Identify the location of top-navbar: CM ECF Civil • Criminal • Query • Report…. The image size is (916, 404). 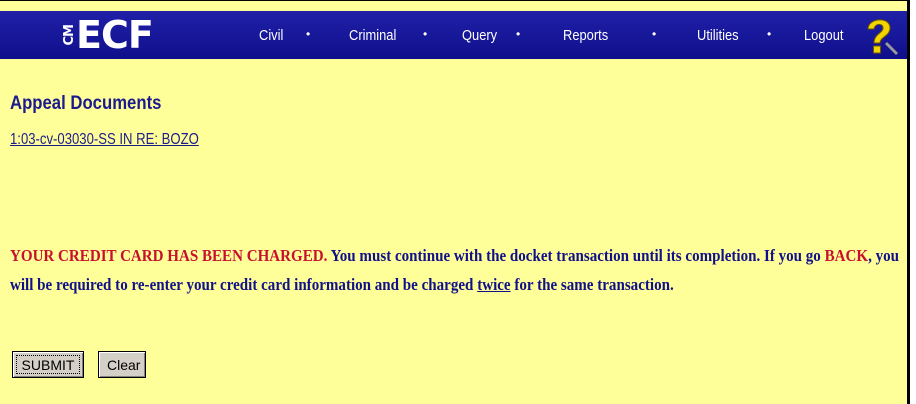
(453, 35).